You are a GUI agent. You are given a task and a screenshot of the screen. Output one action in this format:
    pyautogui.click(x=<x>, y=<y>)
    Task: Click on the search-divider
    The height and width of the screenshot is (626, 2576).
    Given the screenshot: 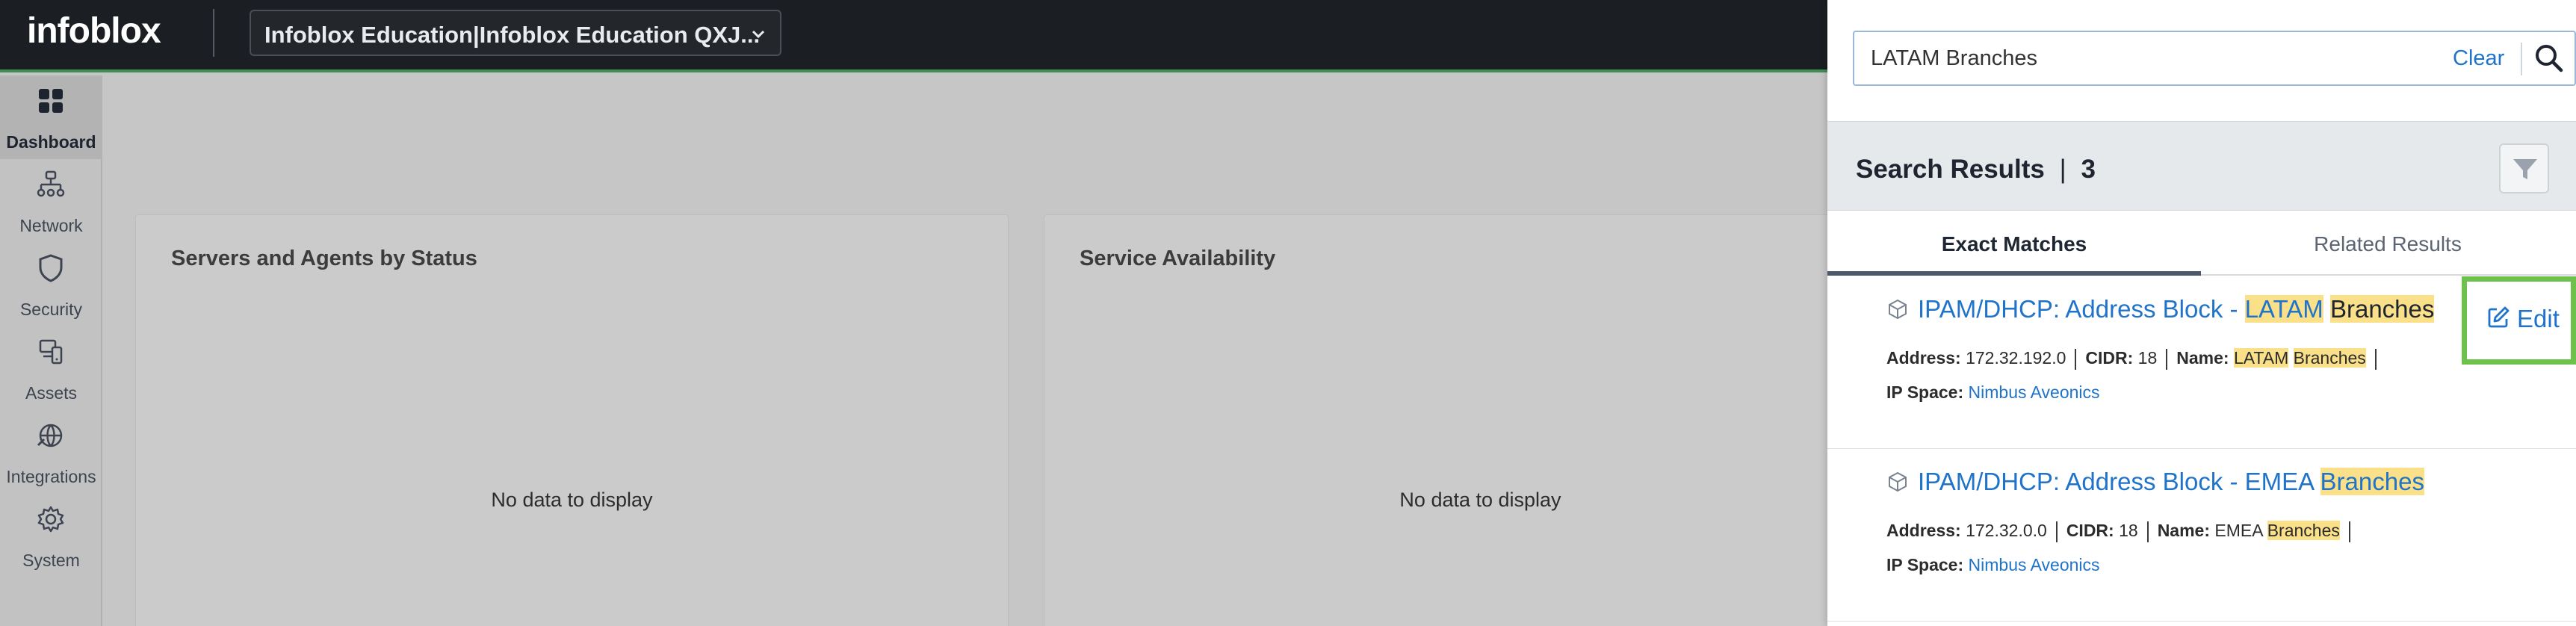 What is the action you would take?
    pyautogui.click(x=2521, y=59)
    